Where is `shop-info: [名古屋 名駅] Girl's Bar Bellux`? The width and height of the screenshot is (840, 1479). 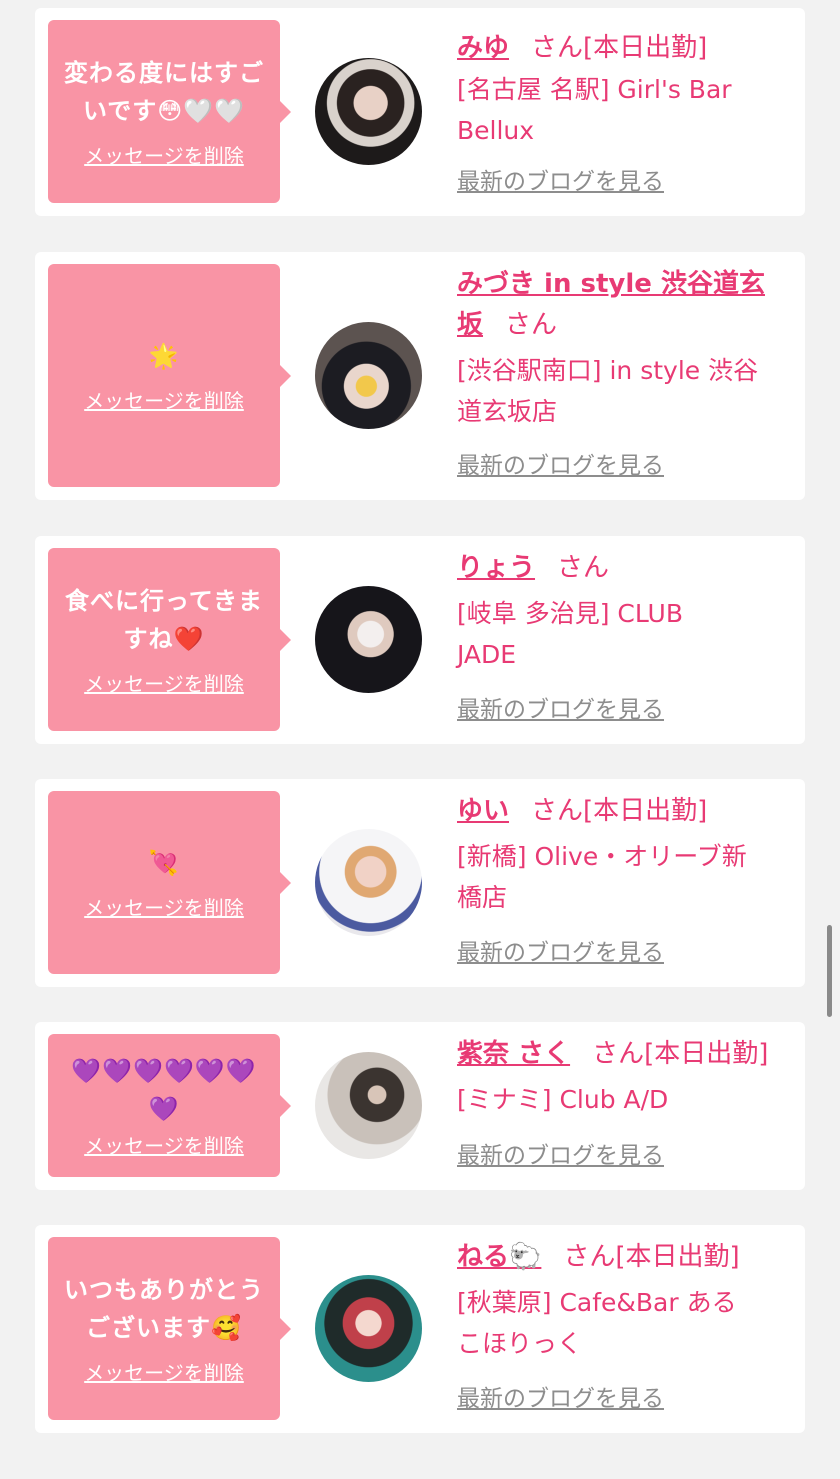
shop-info: [名古屋 名駅] Girl's Bar Bellux is located at coordinates (594, 110).